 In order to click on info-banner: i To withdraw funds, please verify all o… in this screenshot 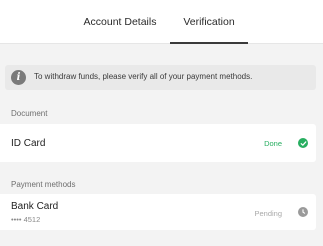, I will do `click(160, 77)`.